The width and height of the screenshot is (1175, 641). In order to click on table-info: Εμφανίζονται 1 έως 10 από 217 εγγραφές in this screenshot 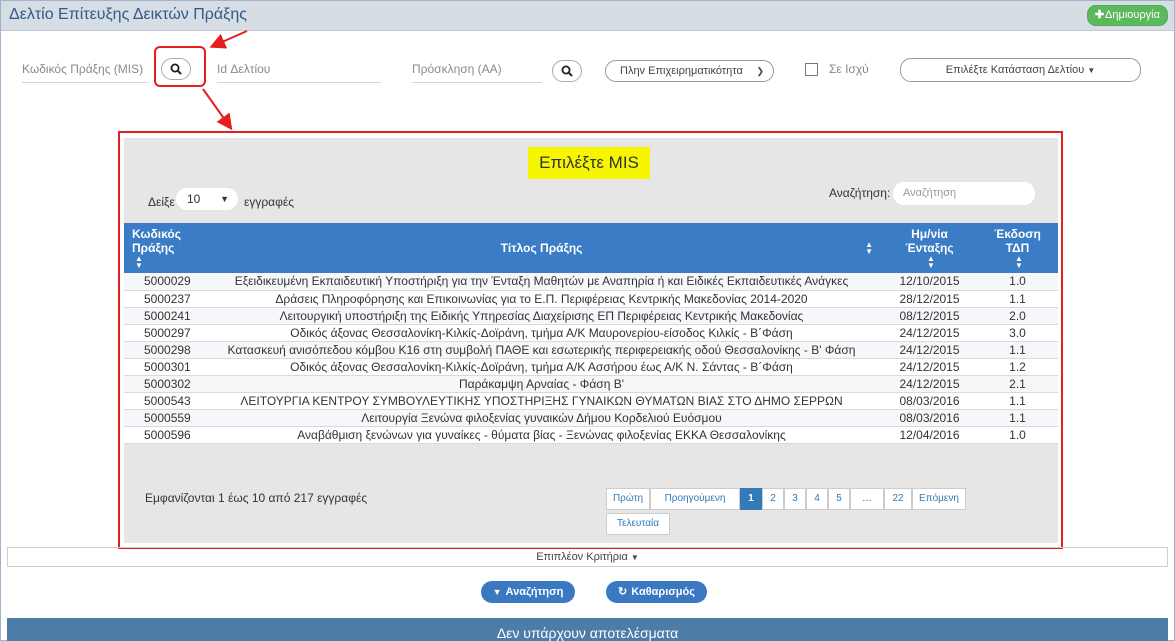, I will do `click(256, 498)`.